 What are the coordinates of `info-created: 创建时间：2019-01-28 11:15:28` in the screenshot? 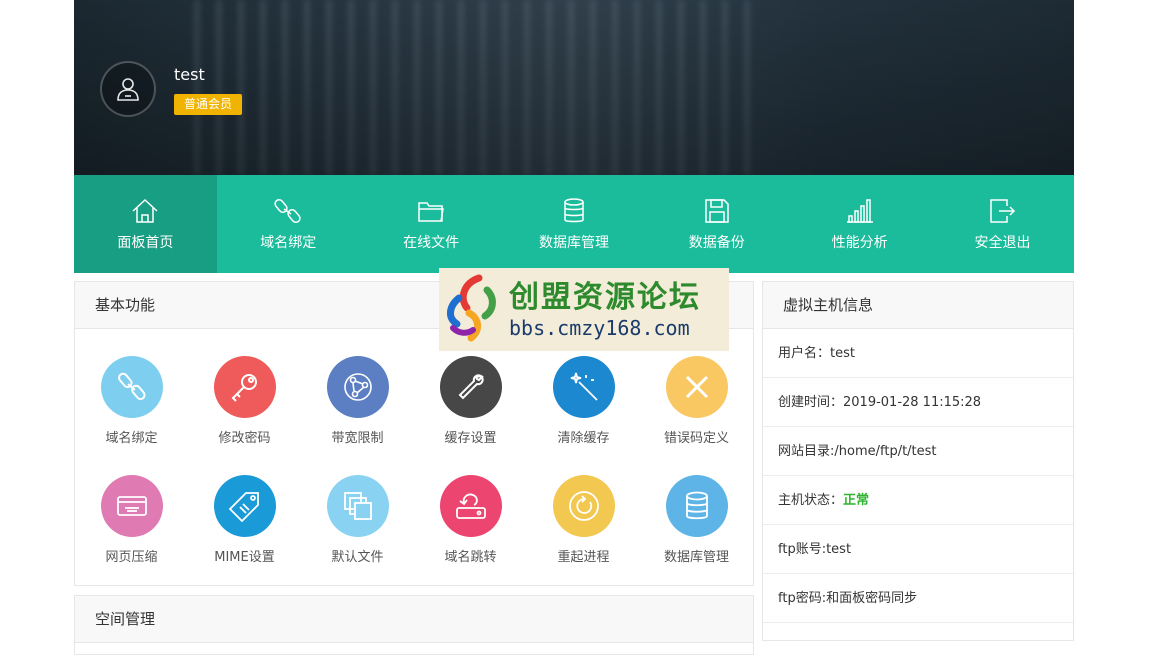 It's located at (918, 402).